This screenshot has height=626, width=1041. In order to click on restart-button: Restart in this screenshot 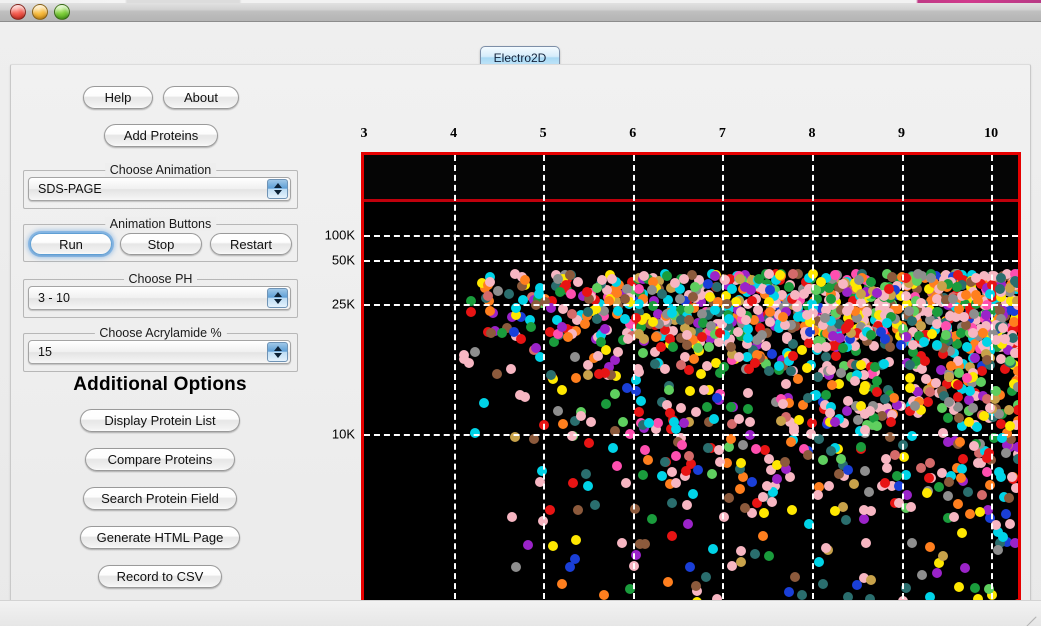, I will do `click(251, 244)`.